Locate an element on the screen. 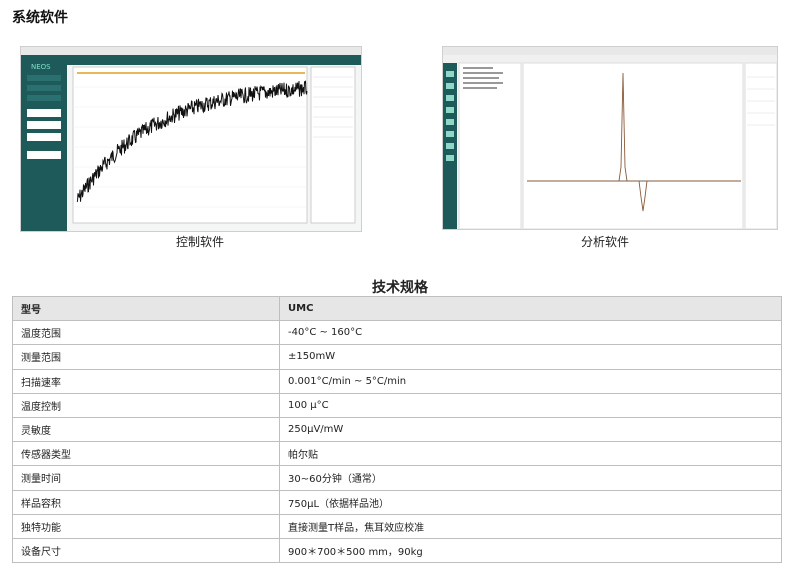 The height and width of the screenshot is (582, 800). spec-row: 测量范围 ±150mW is located at coordinates (397, 357).